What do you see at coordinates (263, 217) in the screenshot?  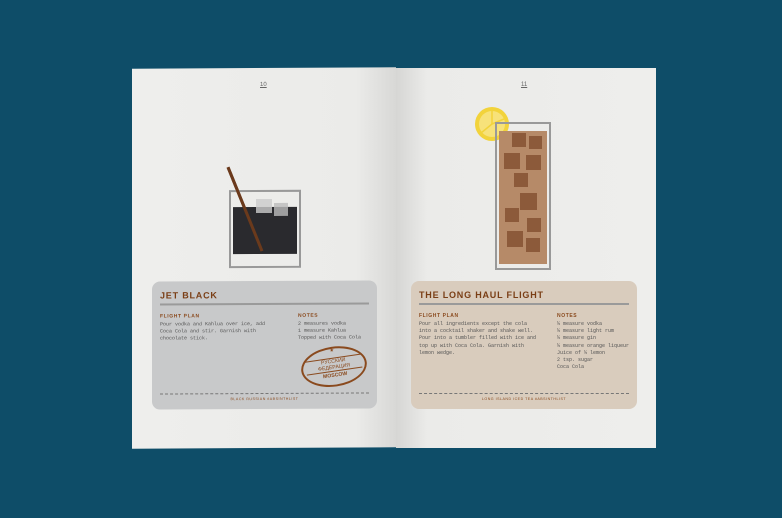 I see `cola-glass-illustration` at bounding box center [263, 217].